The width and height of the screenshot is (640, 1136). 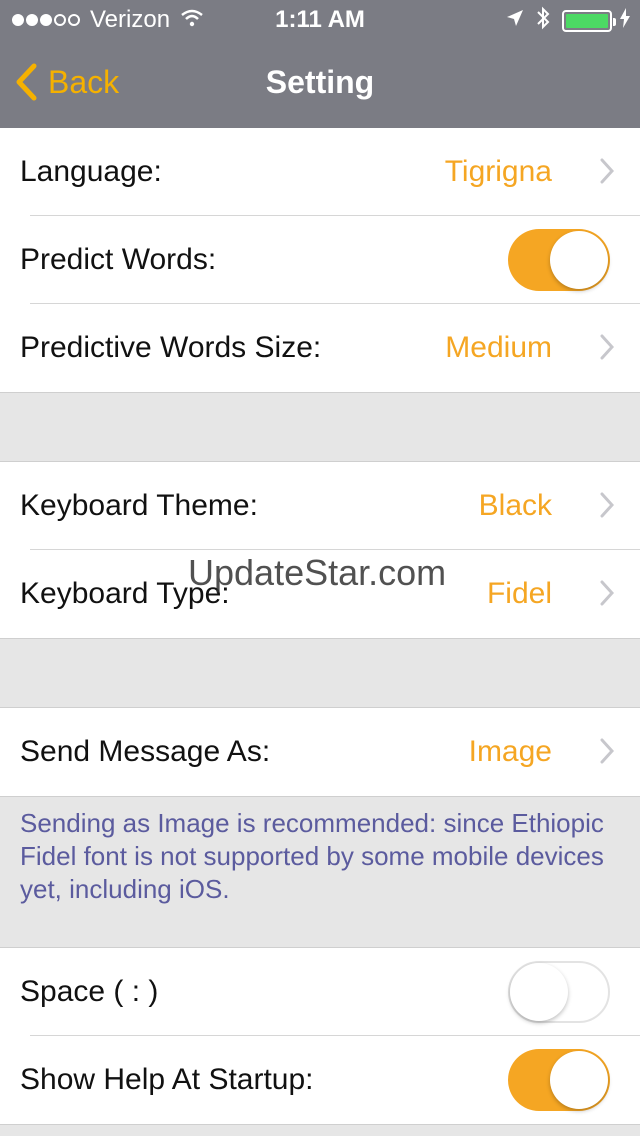 I want to click on space-label: Space ( : ), so click(x=89, y=991).